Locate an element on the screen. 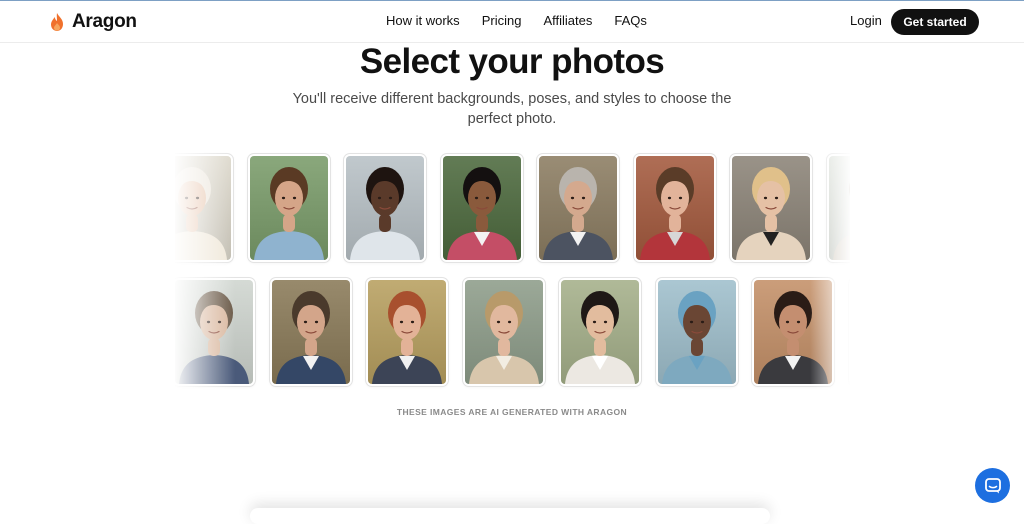 The width and height of the screenshot is (1024, 524). main-nav: How it works Pricing Affiliates FAQs is located at coordinates (516, 20).